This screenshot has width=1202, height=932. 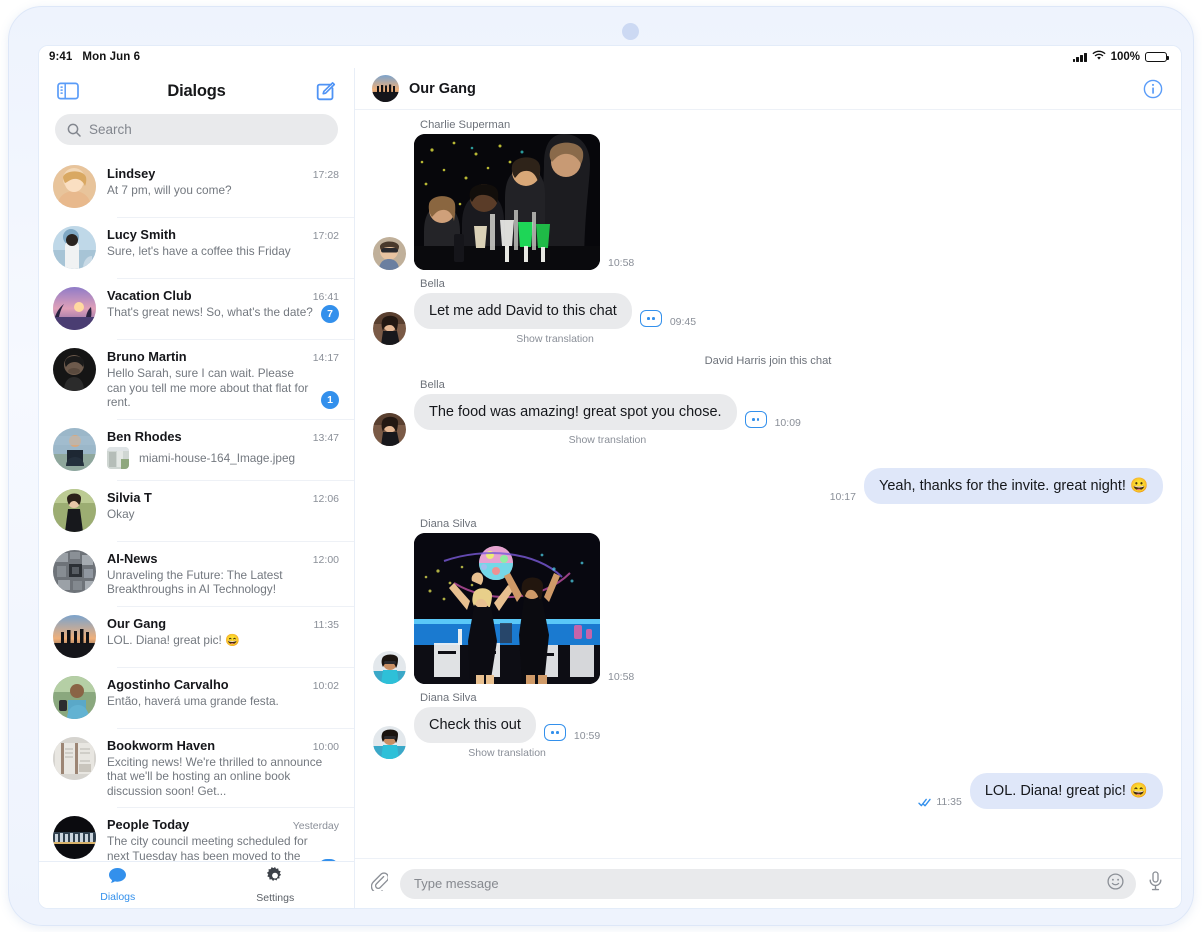 I want to click on message-sender: Charlie Superman, so click(x=465, y=125).